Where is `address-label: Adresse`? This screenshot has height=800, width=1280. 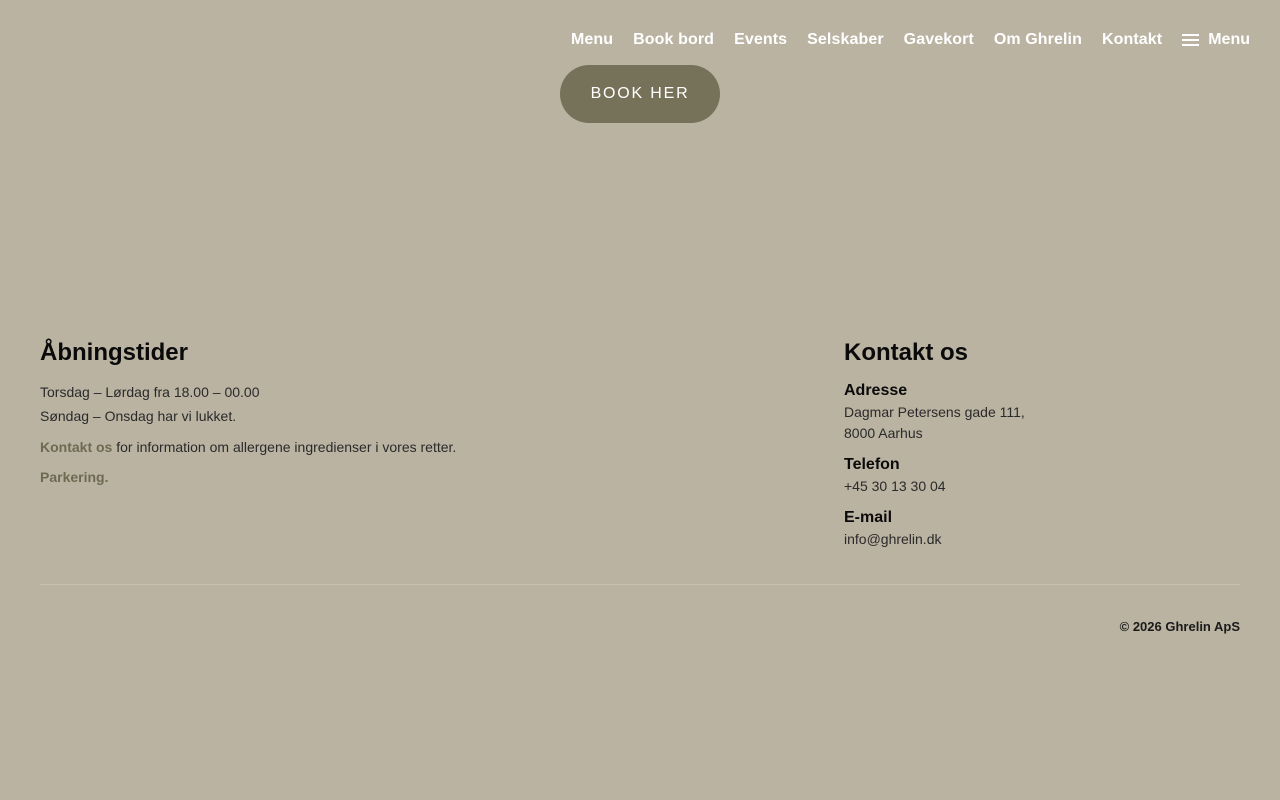 address-label: Adresse is located at coordinates (876, 390).